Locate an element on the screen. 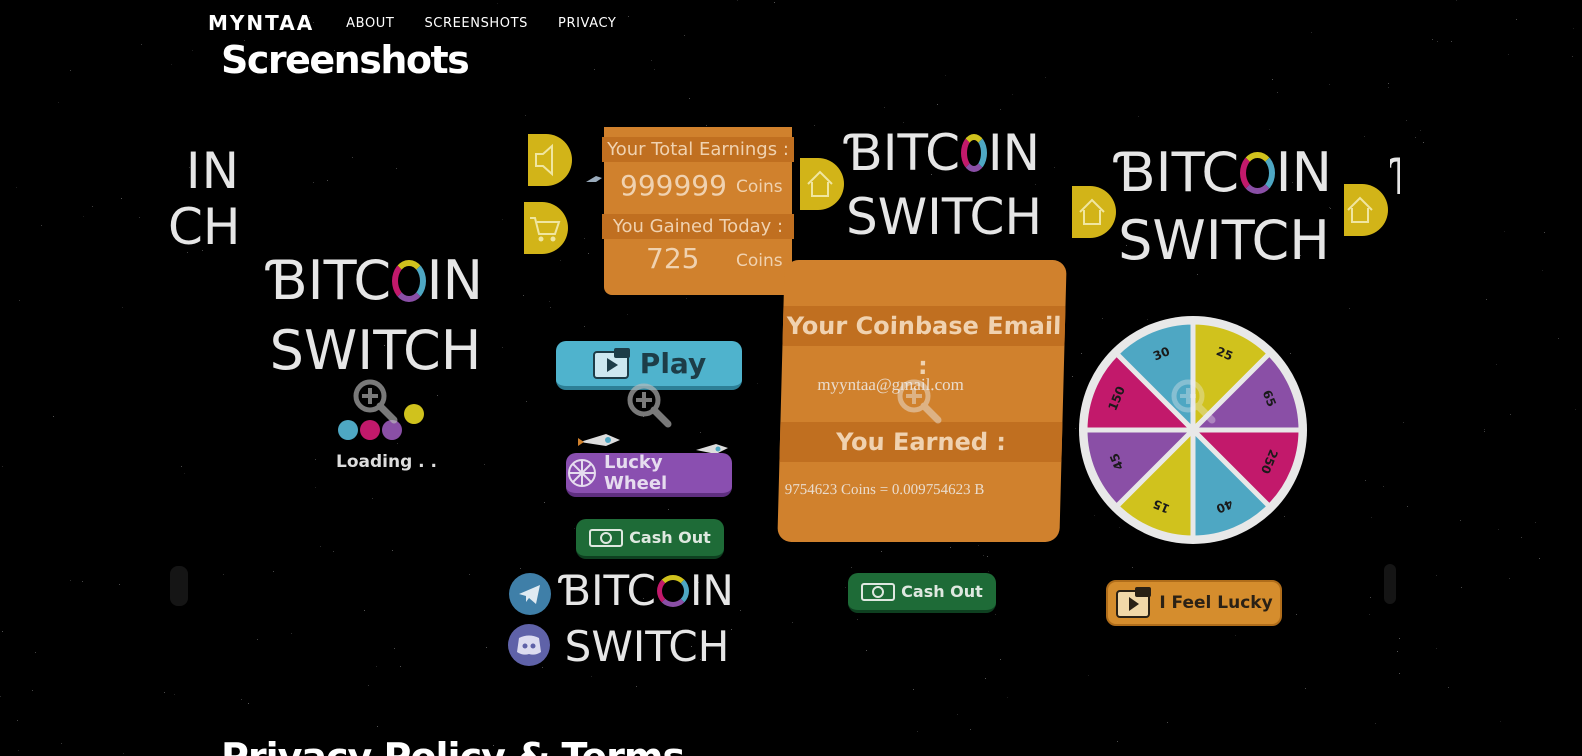  loading-text: Loading . . is located at coordinates (387, 462).